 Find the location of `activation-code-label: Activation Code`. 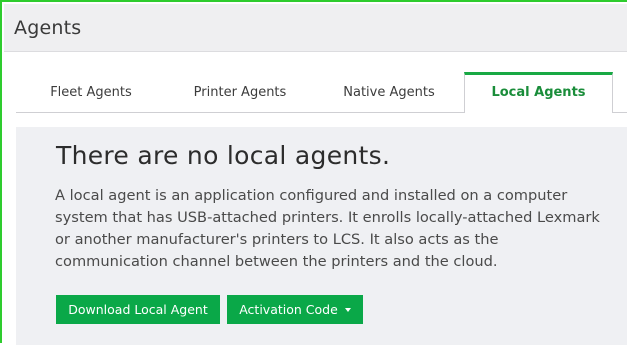

activation-code-label: Activation Code is located at coordinates (288, 309).